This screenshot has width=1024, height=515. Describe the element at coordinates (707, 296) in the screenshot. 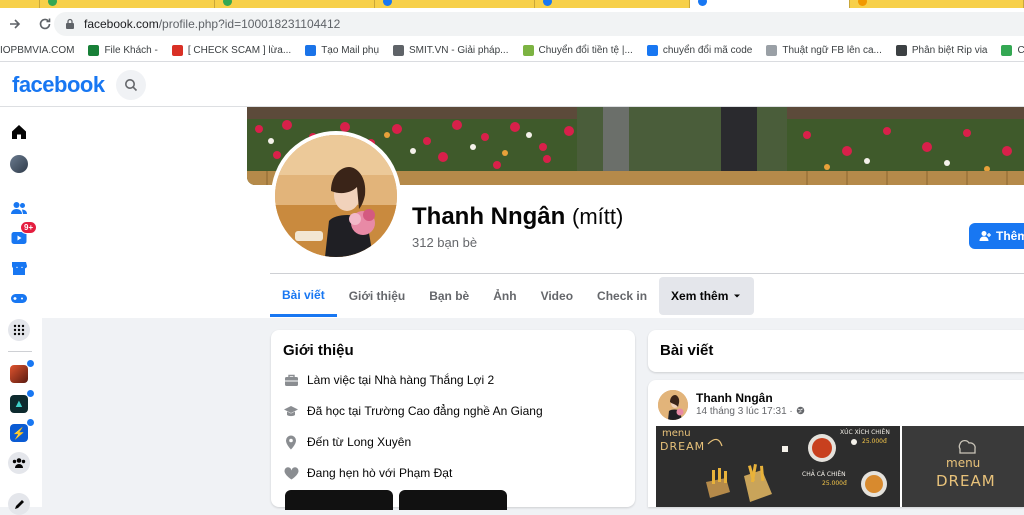

I see `tab-more: Xem thêm` at that location.